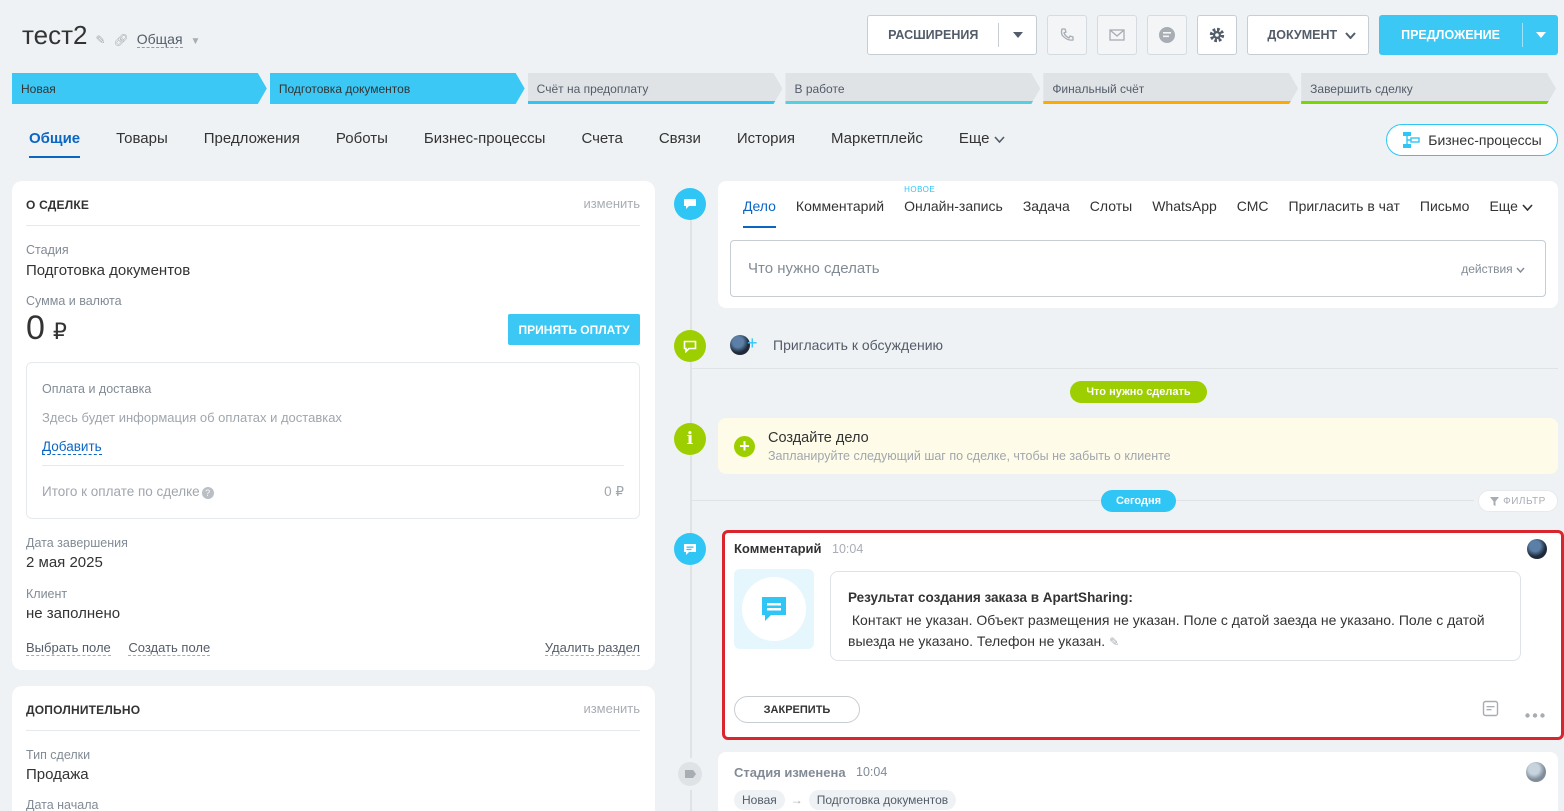 Image resolution: width=1564 pixels, height=811 pixels. What do you see at coordinates (55, 144) in the screenshot?
I see `tab-general: Общие` at bounding box center [55, 144].